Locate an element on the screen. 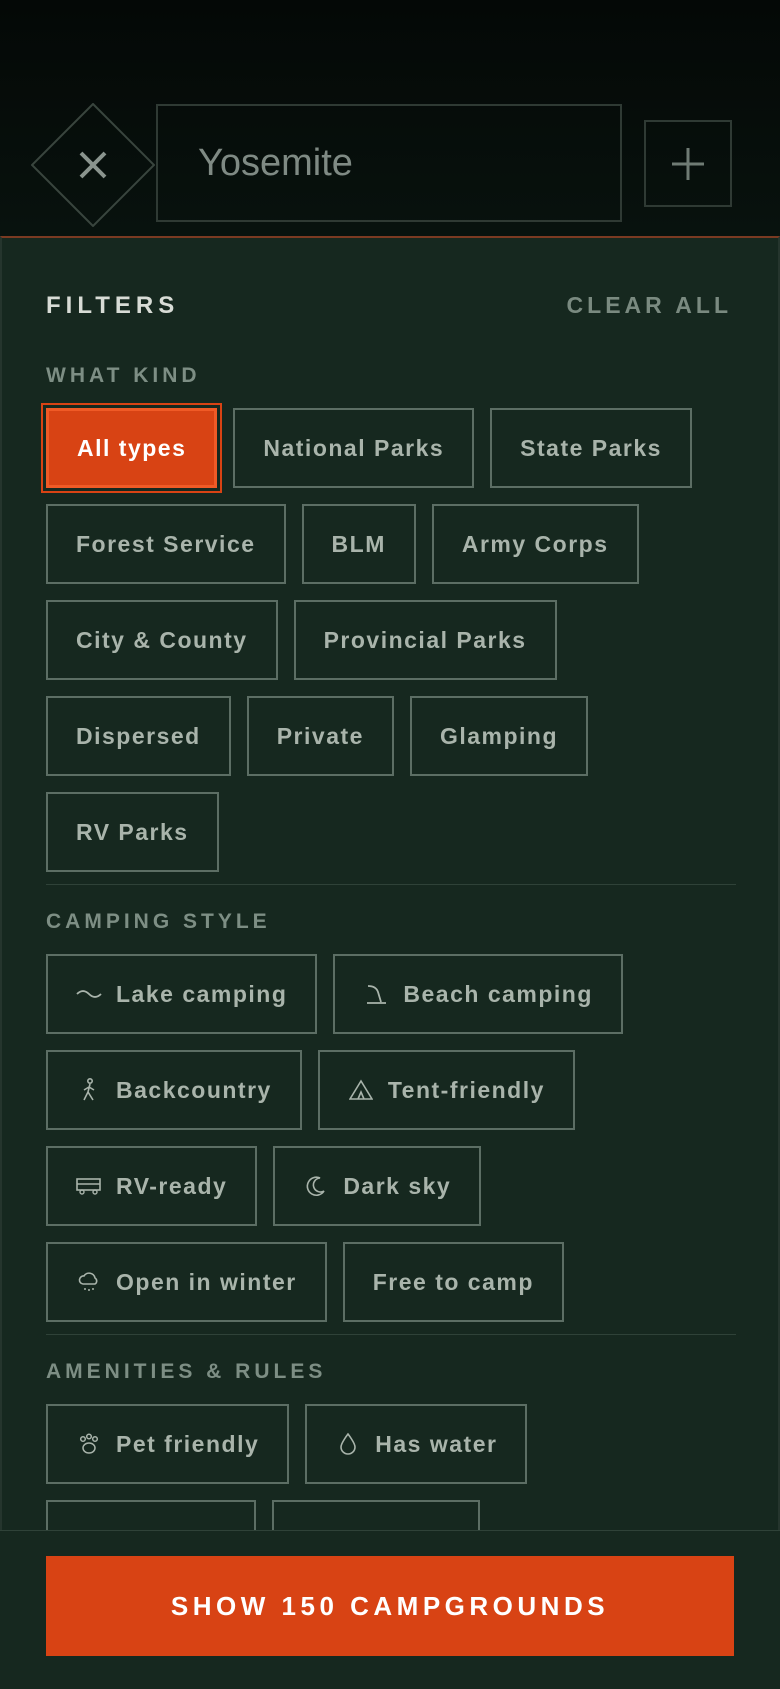 This screenshot has height=1689, width=780. chip-row: Open in winter Free to camp is located at coordinates (305, 1282).